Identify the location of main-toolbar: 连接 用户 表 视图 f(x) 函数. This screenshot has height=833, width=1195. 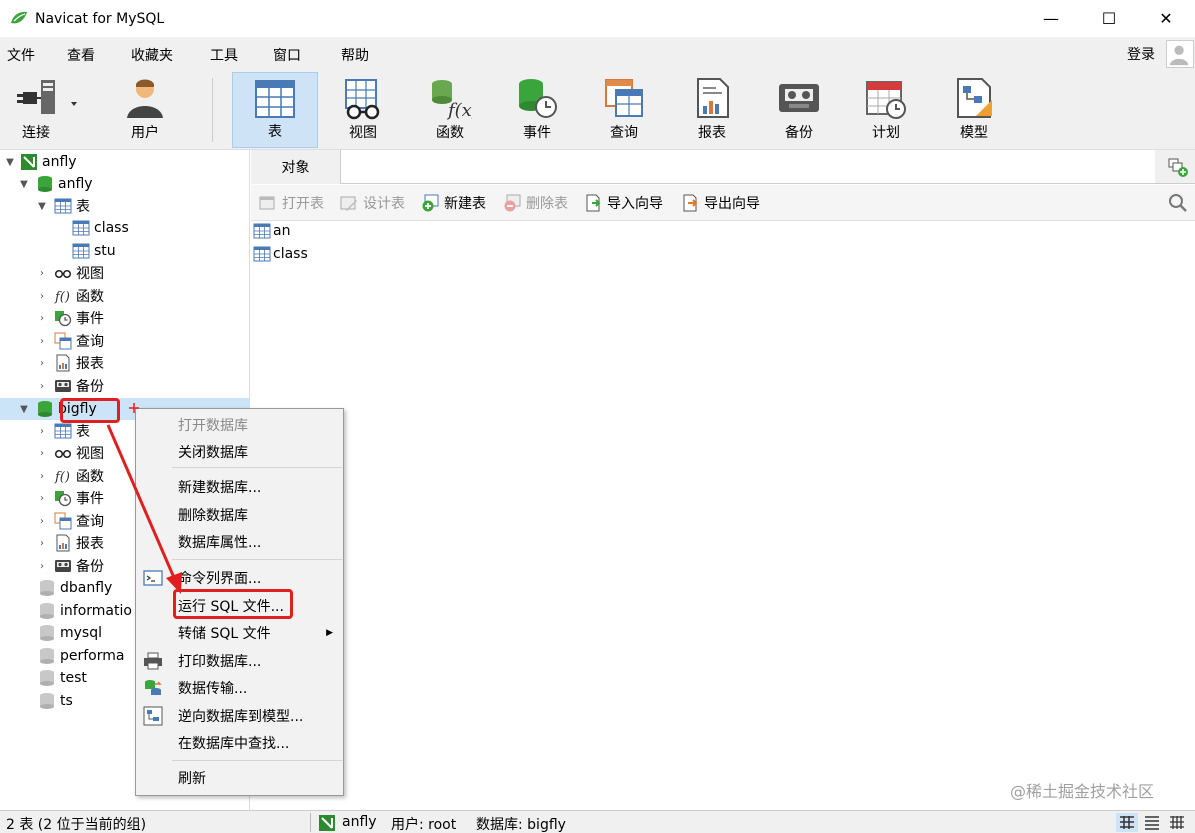
(597, 110).